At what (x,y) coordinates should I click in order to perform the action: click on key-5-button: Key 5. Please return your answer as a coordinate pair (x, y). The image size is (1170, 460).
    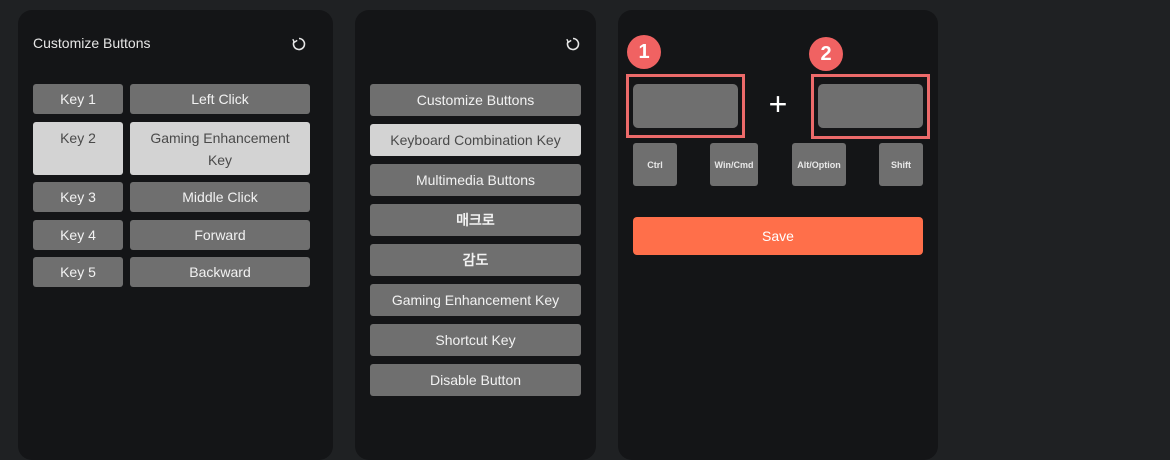
    Looking at the image, I should click on (78, 272).